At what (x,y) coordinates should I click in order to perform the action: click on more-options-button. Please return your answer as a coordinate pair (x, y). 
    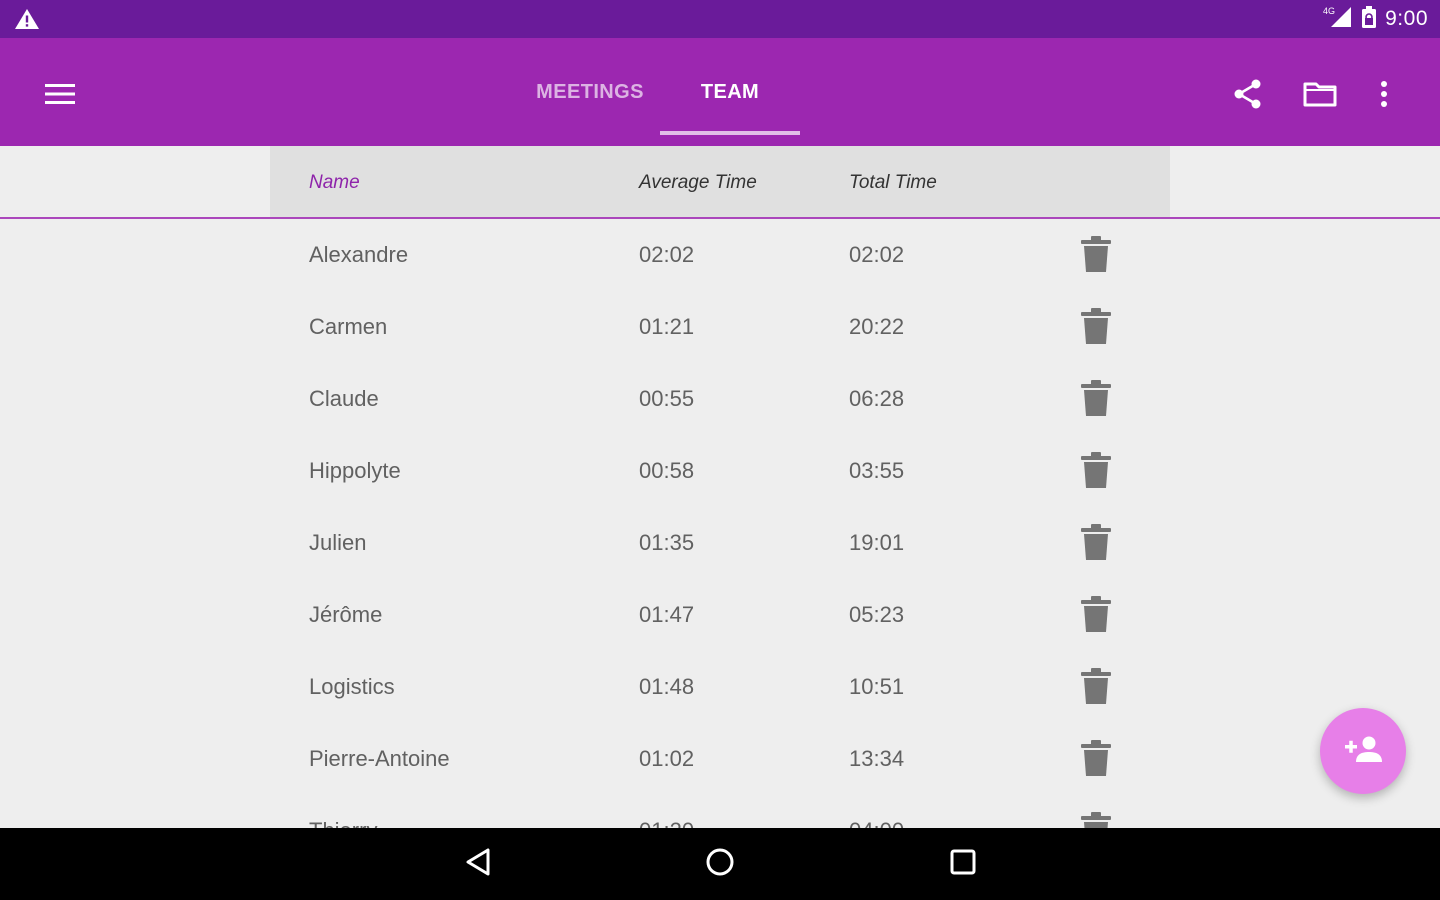
    Looking at the image, I should click on (1384, 96).